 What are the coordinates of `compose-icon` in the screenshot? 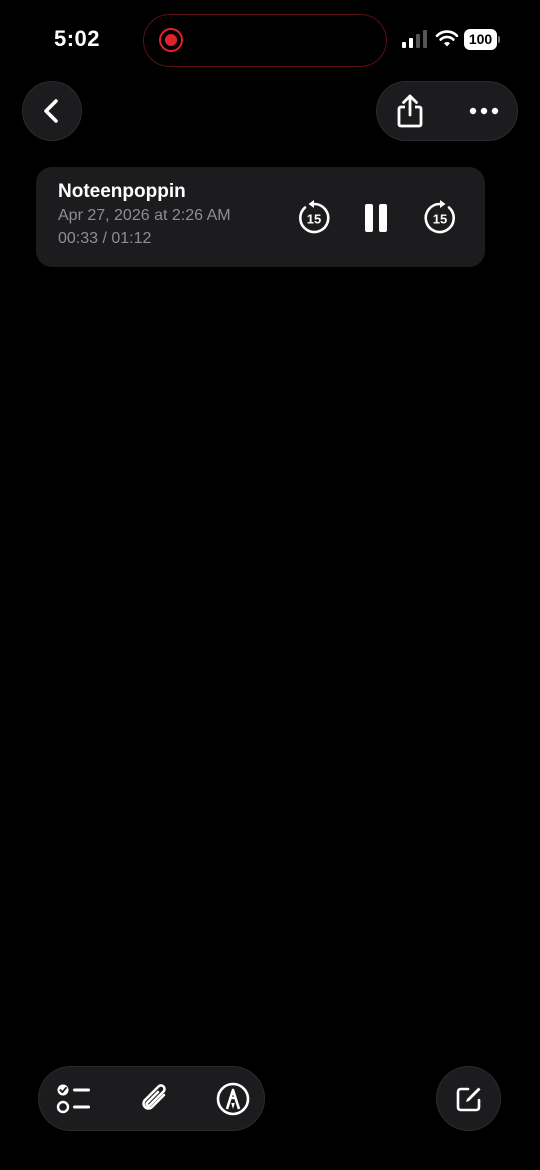 It's located at (468, 1099).